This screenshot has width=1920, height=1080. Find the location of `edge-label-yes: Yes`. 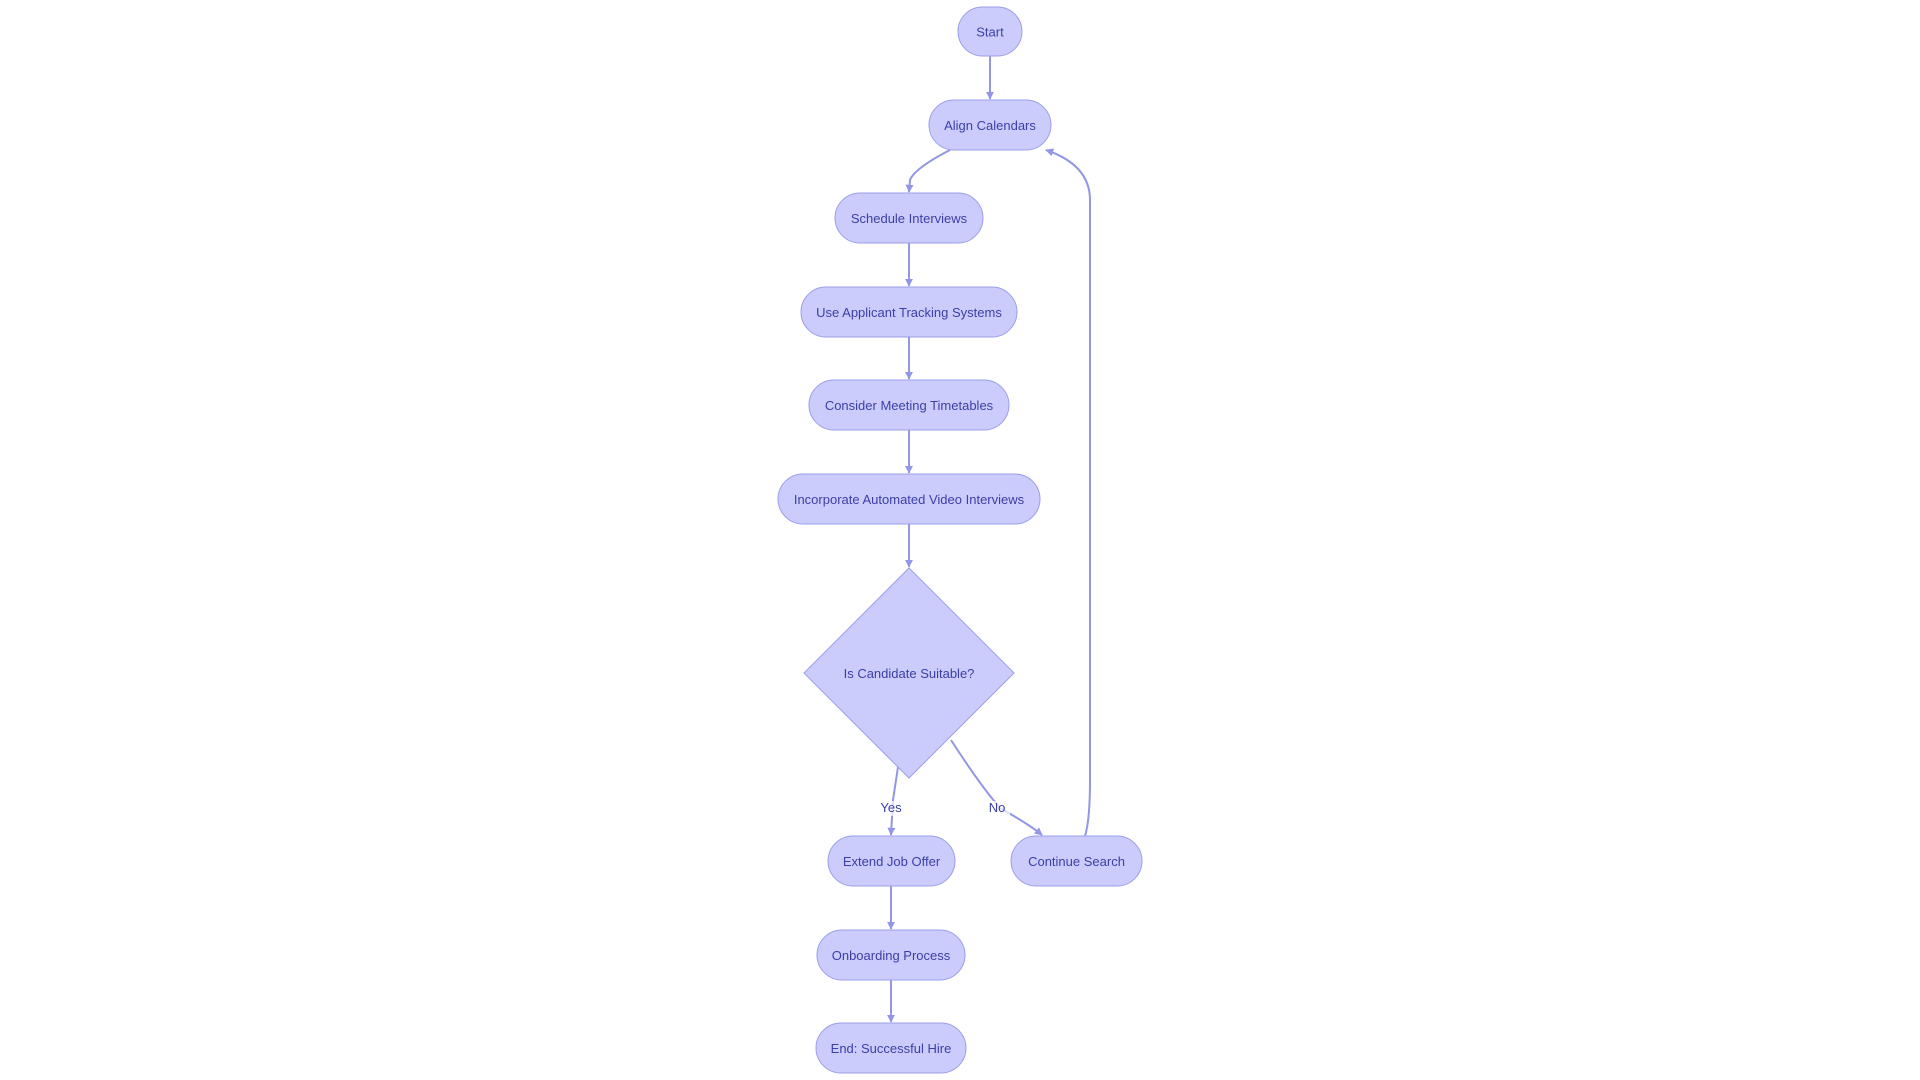

edge-label-yes: Yes is located at coordinates (891, 807).